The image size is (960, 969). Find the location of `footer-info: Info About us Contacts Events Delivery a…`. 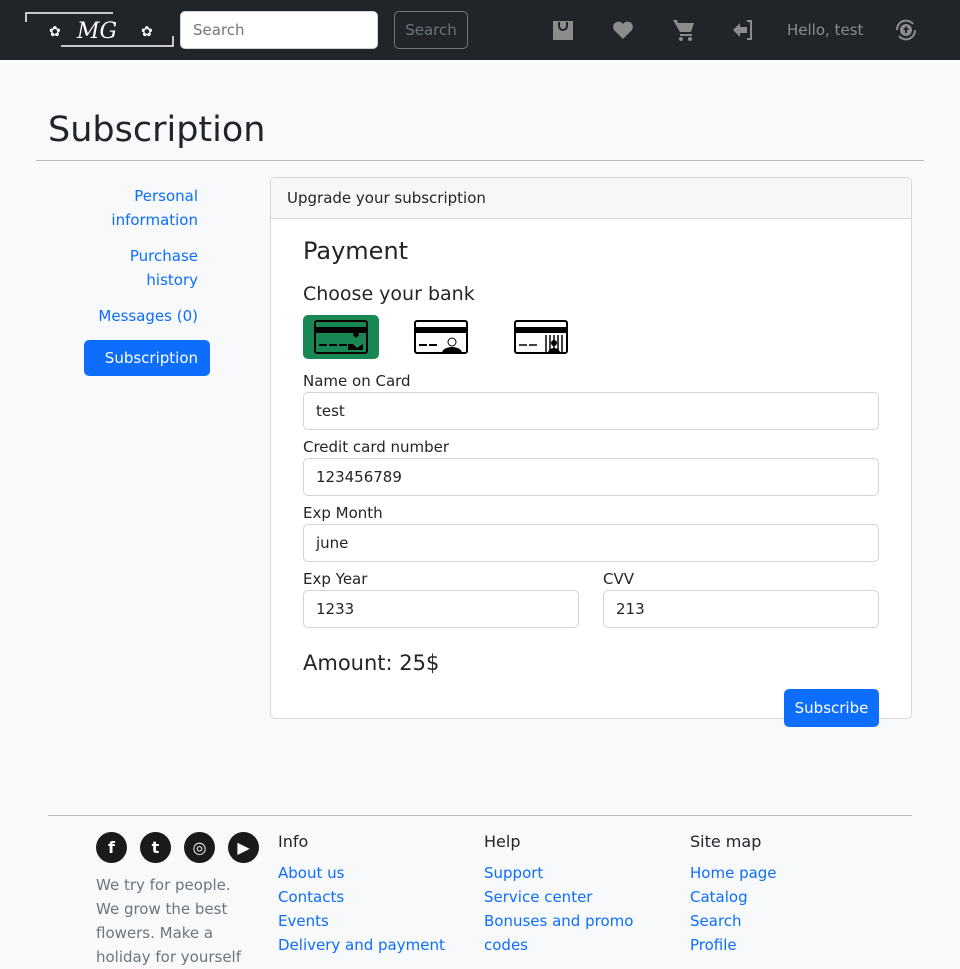

footer-info: Info About us Contacts Events Delivery a… is located at coordinates (361, 893).